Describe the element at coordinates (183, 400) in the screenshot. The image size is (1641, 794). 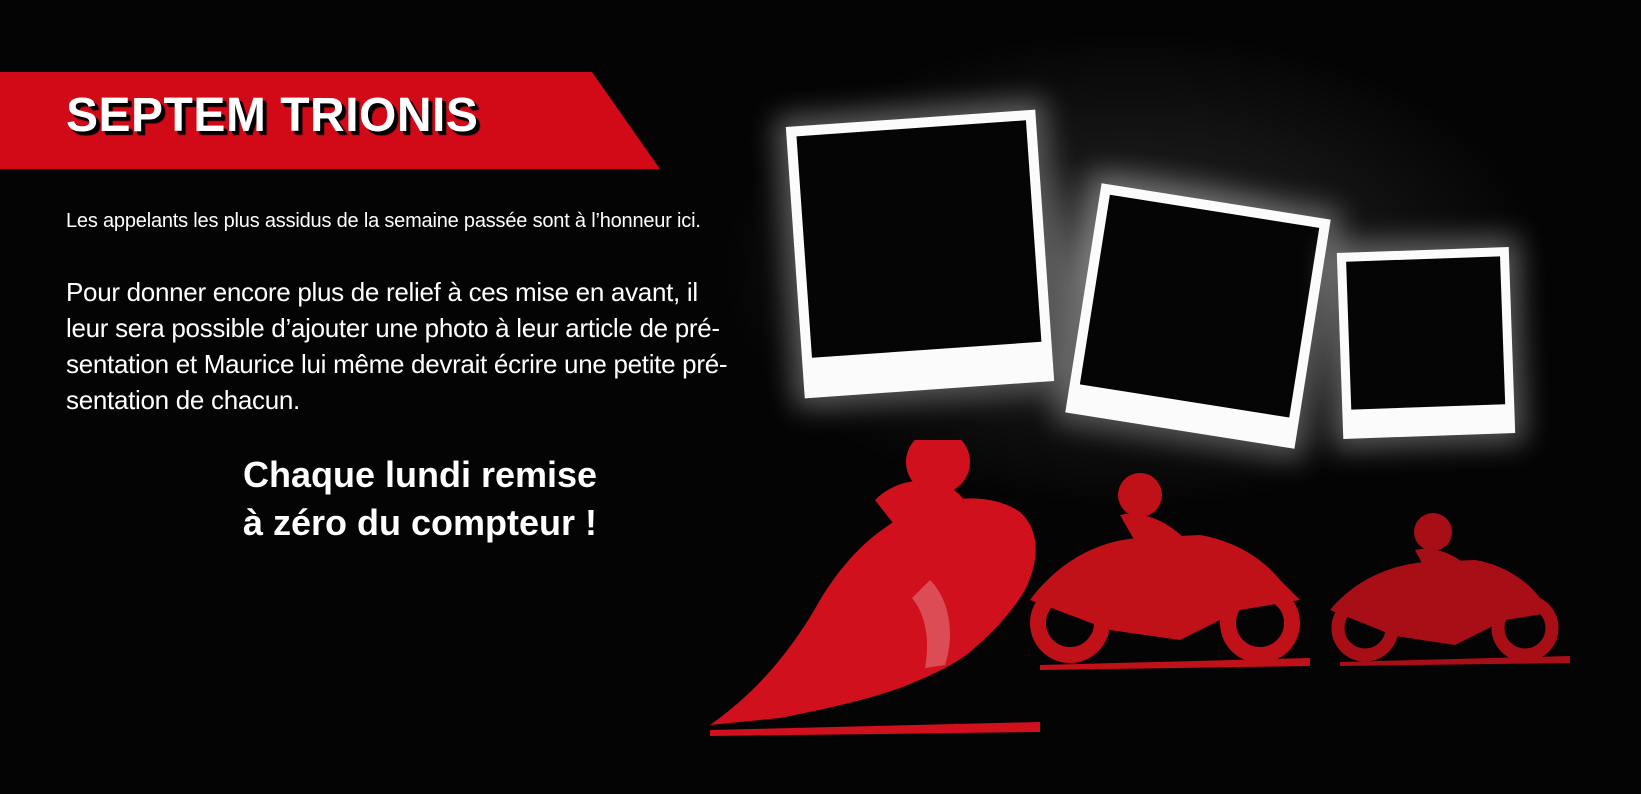
I see `description-line: sentation de chacun.` at that location.